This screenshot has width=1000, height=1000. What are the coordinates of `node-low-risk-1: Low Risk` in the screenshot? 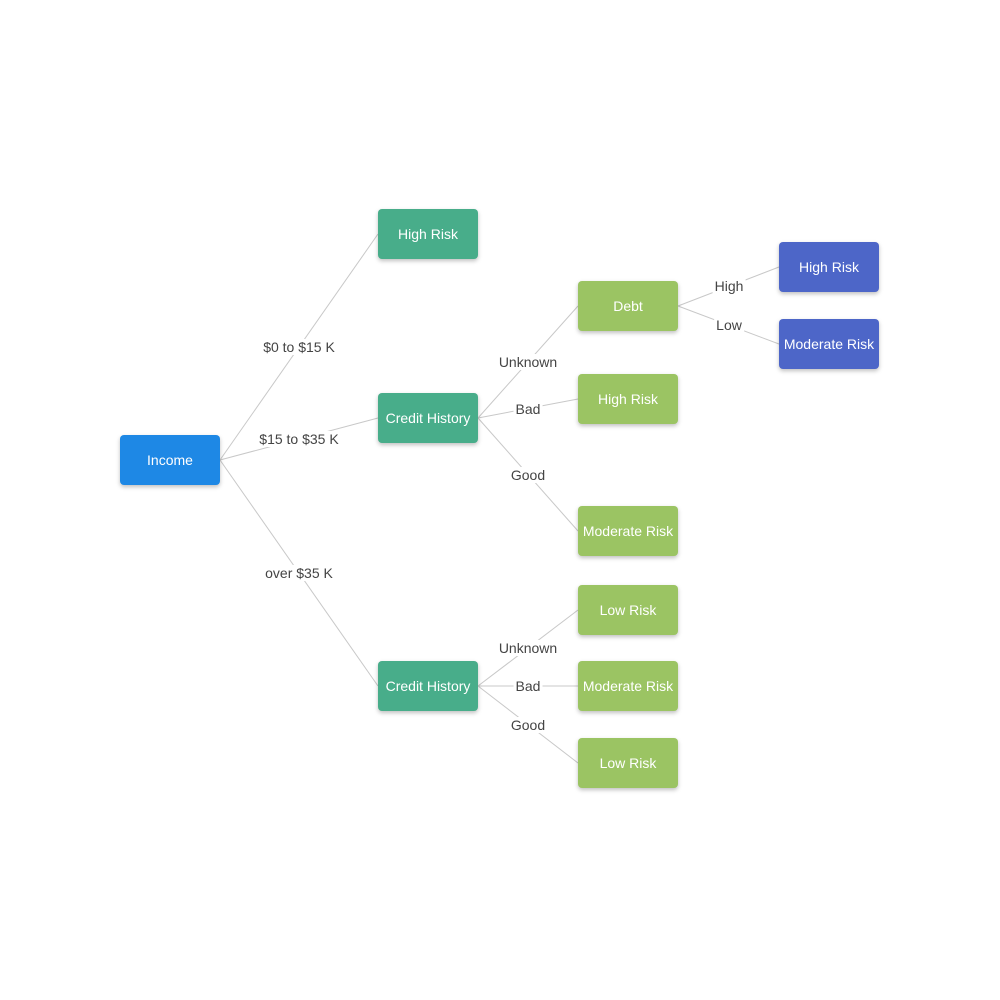 It's located at (628, 610).